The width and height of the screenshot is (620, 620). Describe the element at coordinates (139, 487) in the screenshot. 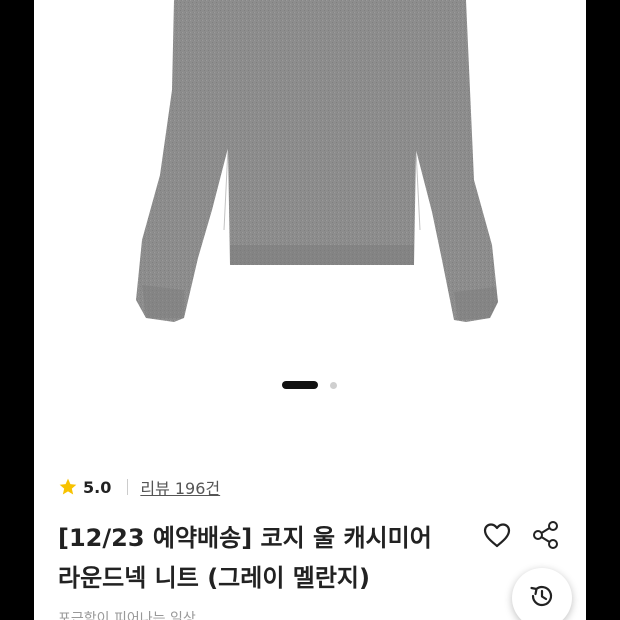

I see `rating-row: 5.0 리뷰 196건` at that location.